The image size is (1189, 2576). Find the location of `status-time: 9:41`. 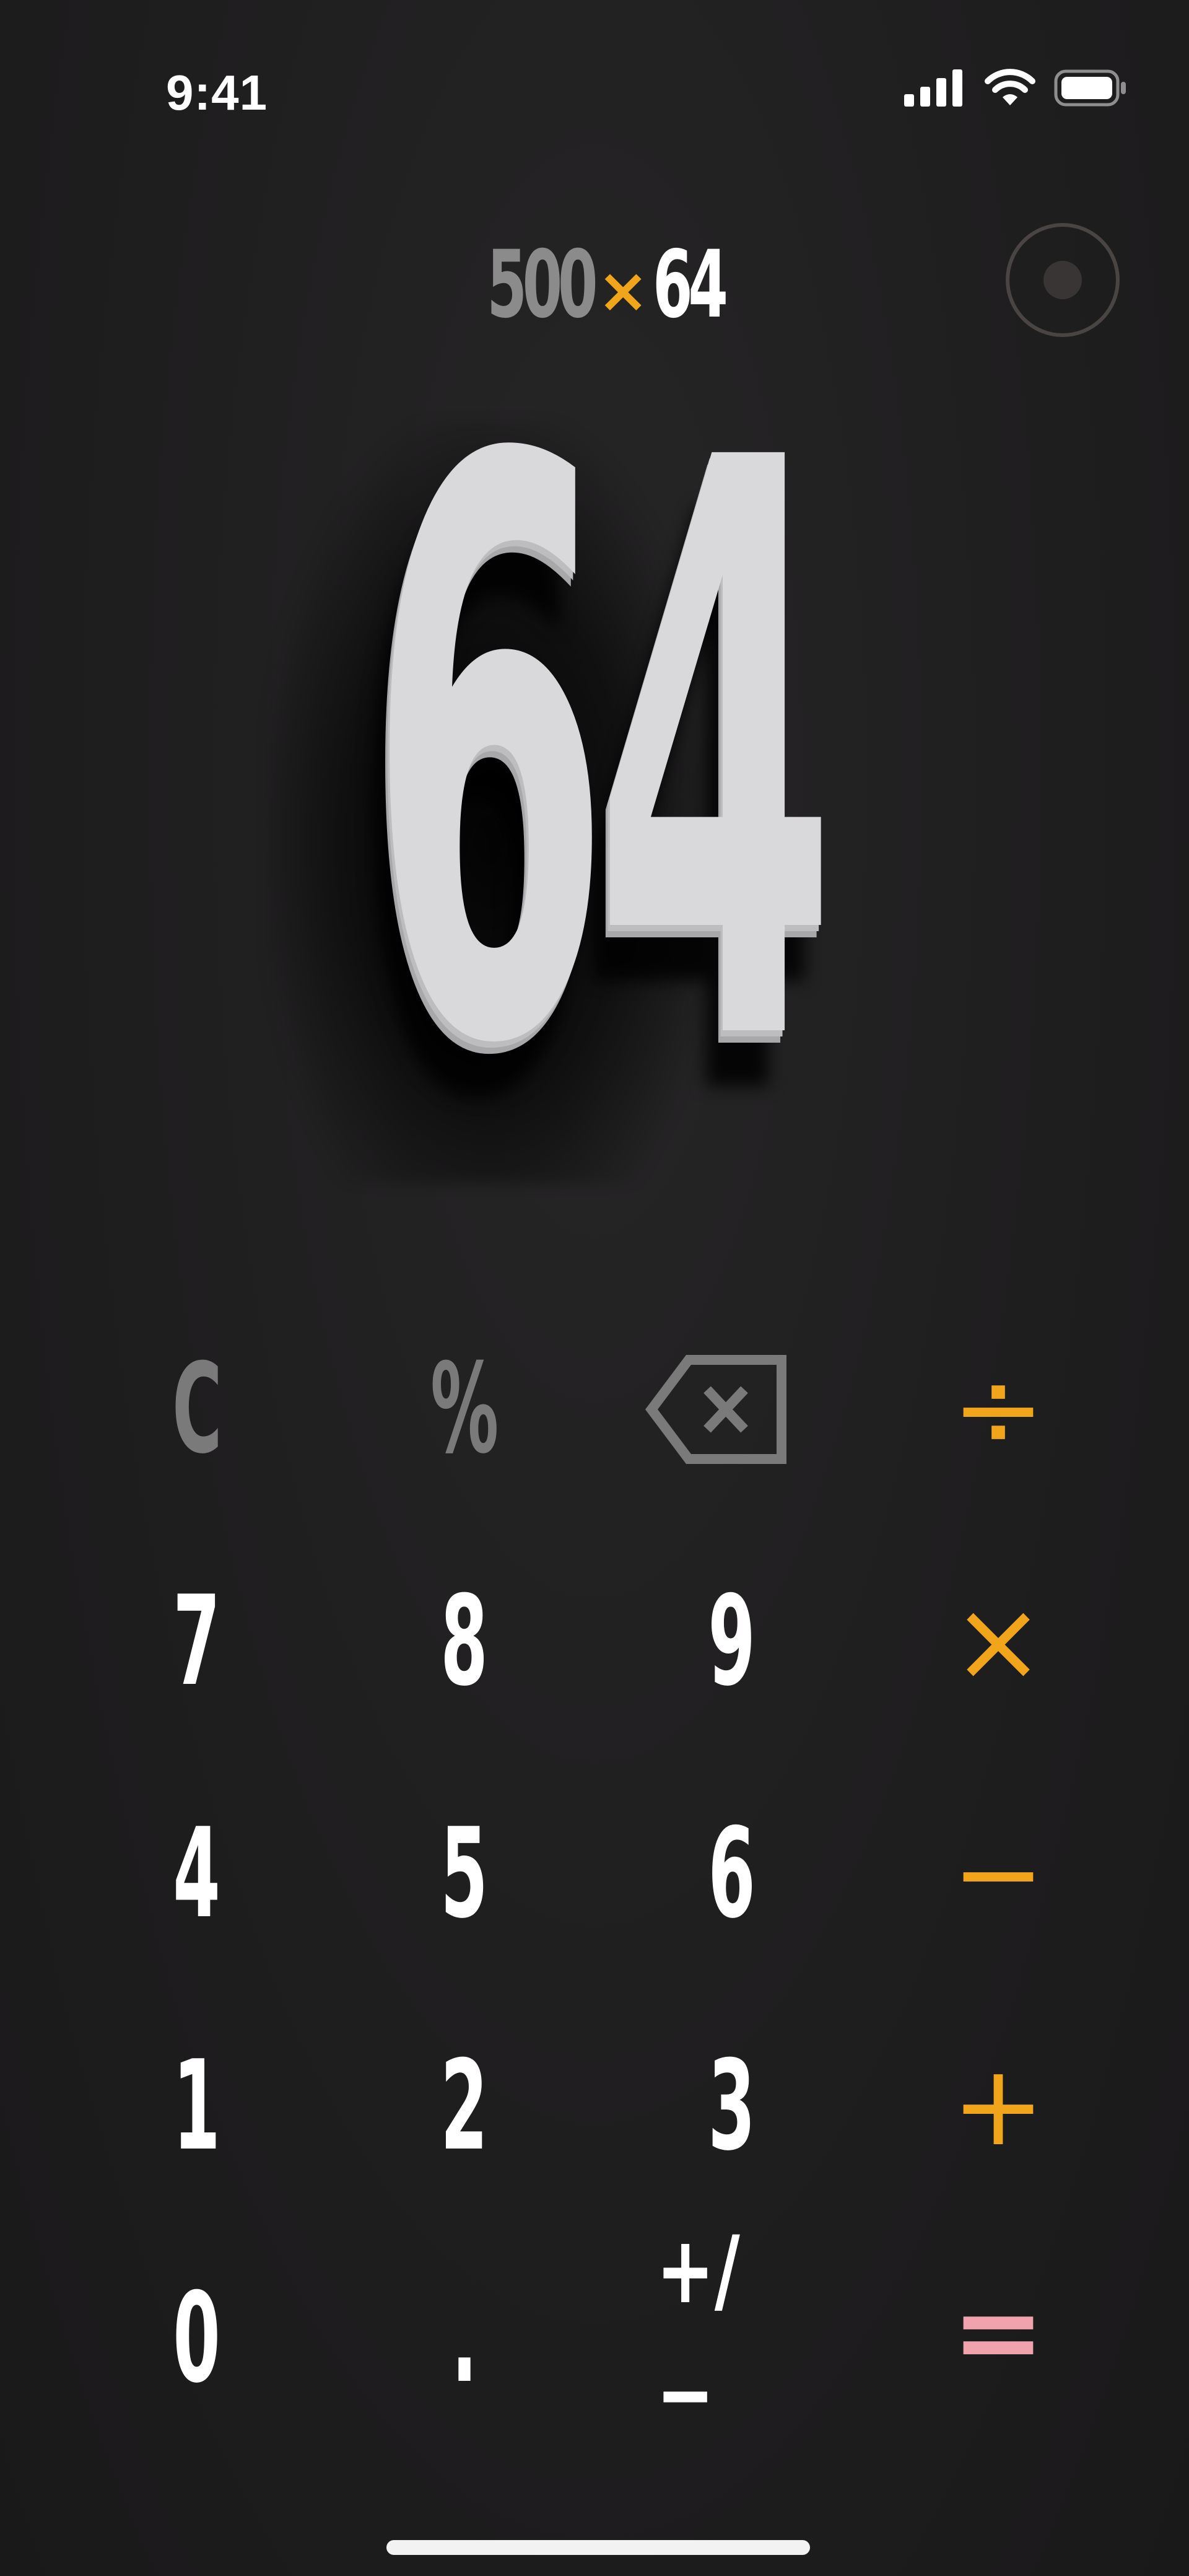

status-time: 9:41 is located at coordinates (217, 92).